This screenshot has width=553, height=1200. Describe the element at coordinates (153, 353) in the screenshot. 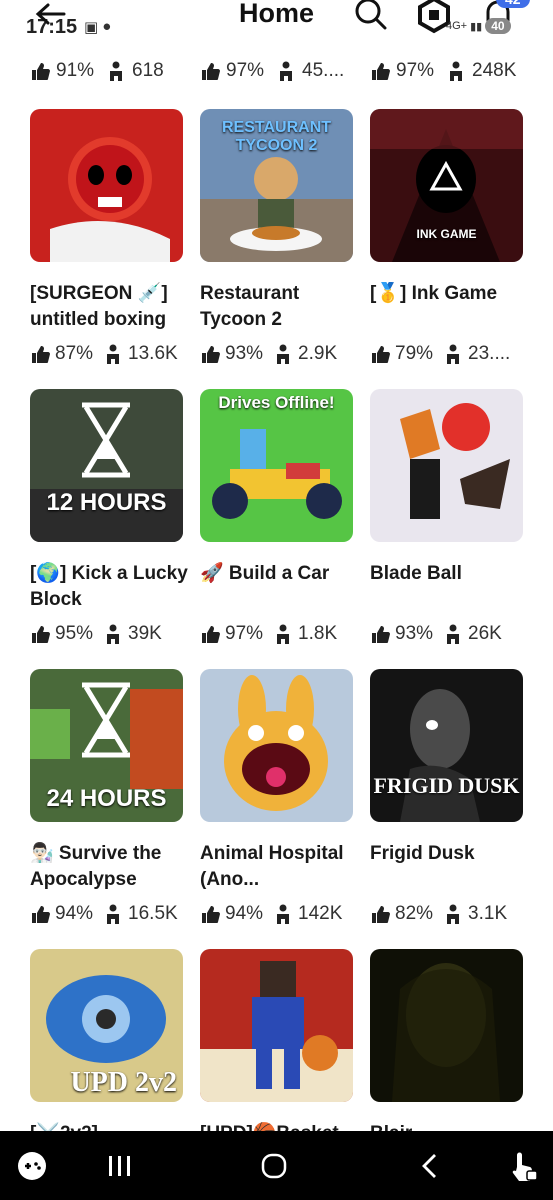

I see `players-value: 13.6K` at that location.